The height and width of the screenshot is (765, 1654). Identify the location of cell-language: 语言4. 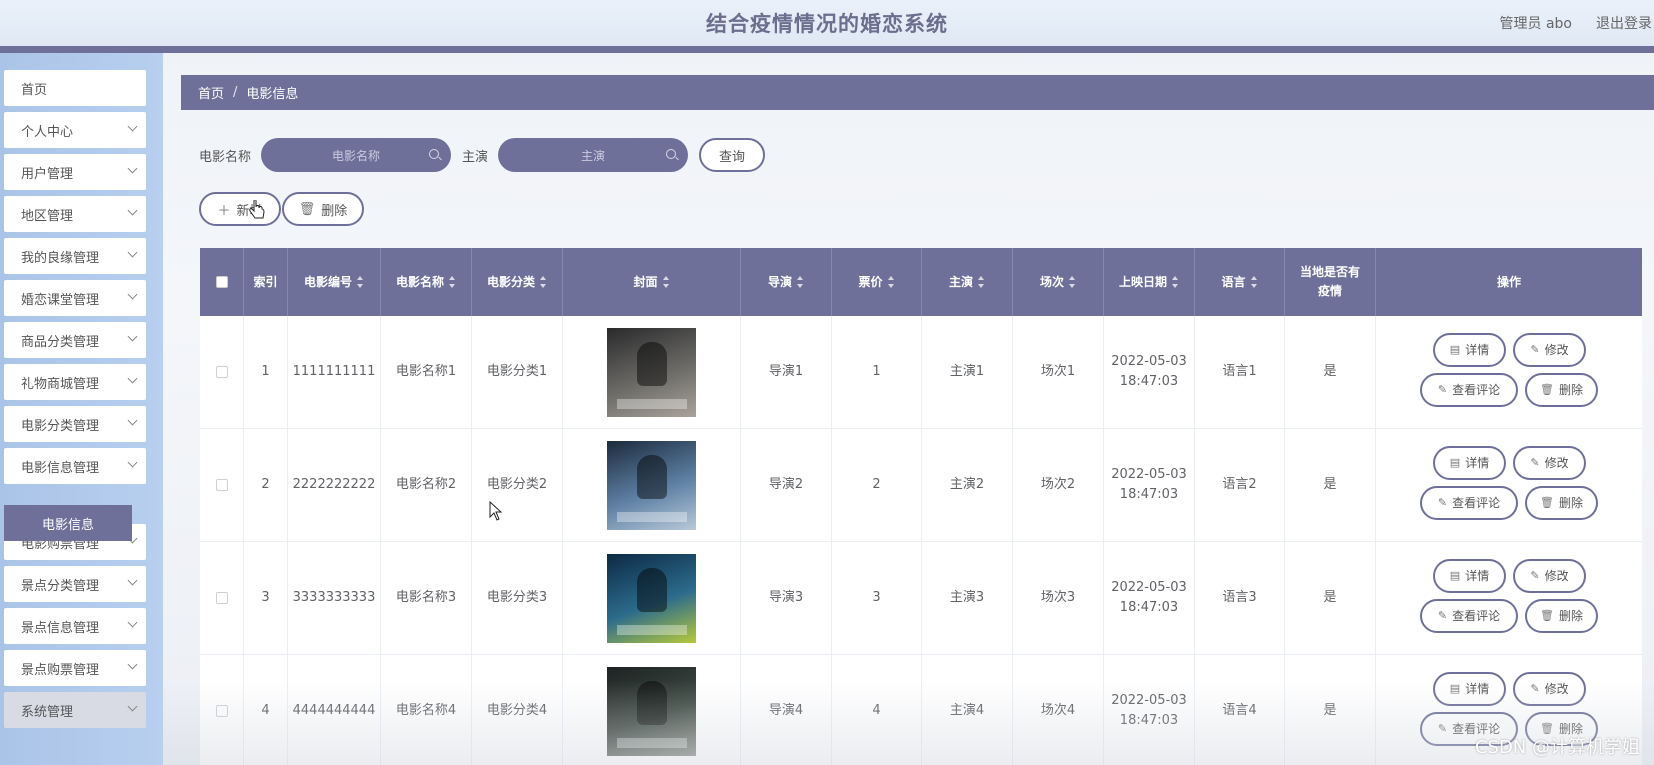
(1239, 710).